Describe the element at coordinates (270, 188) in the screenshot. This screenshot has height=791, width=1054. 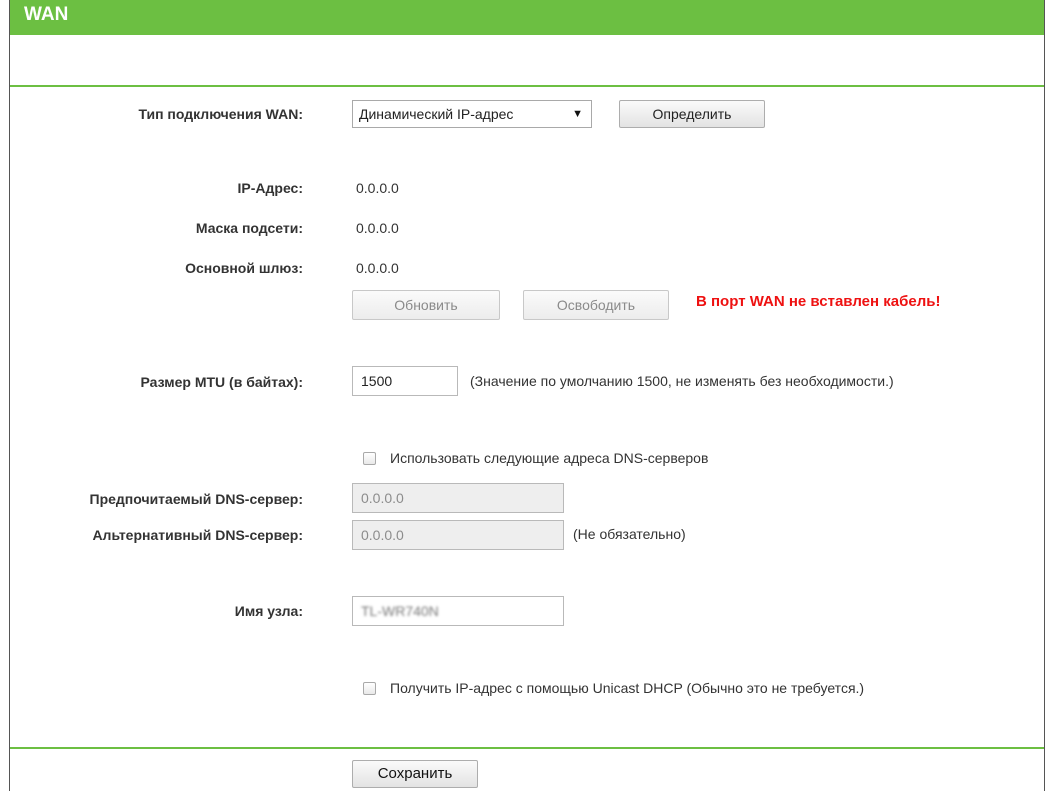
I see `ip-label: IP-Адрес:` at that location.